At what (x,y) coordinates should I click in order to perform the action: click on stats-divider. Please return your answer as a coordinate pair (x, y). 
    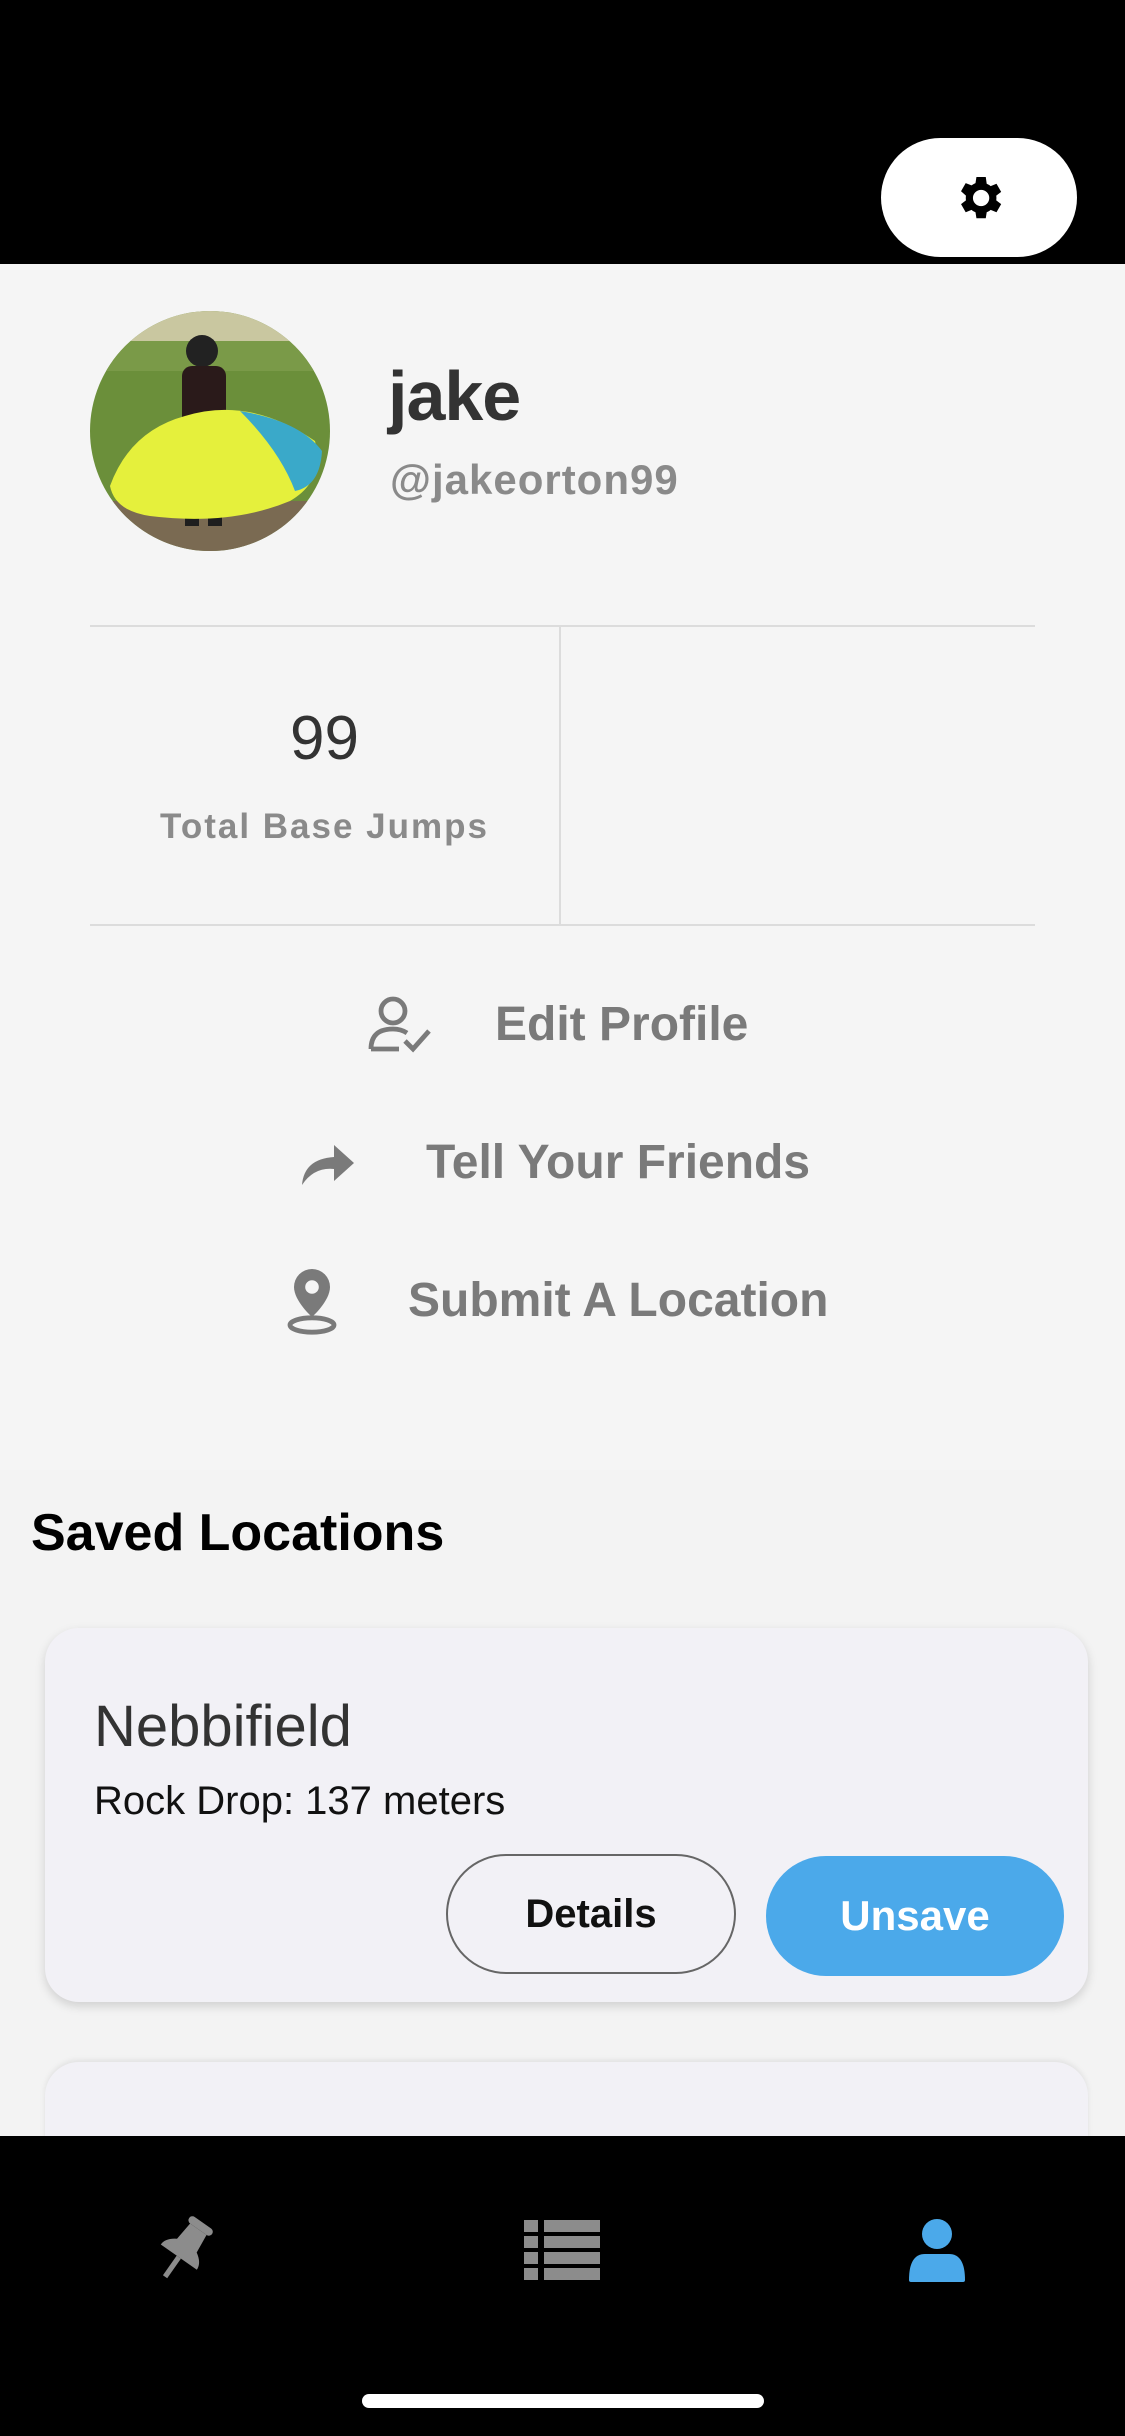
    Looking at the image, I should click on (560, 775).